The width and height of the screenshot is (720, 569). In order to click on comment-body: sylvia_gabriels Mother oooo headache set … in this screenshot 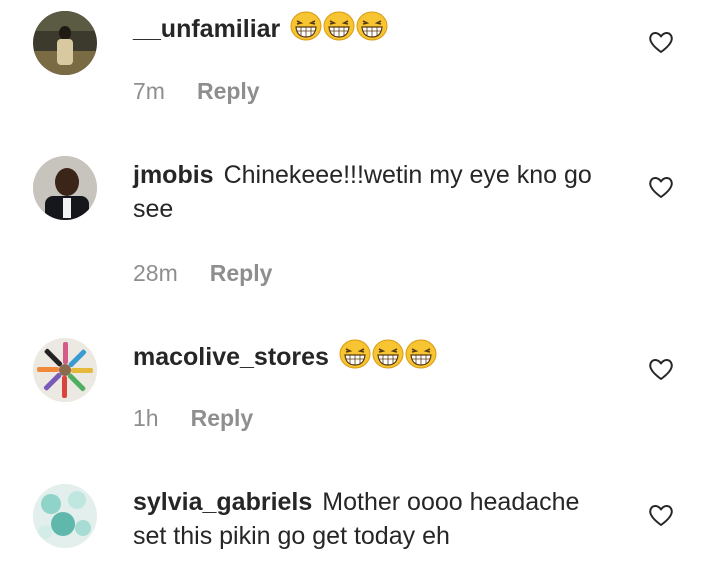, I will do `click(373, 519)`.